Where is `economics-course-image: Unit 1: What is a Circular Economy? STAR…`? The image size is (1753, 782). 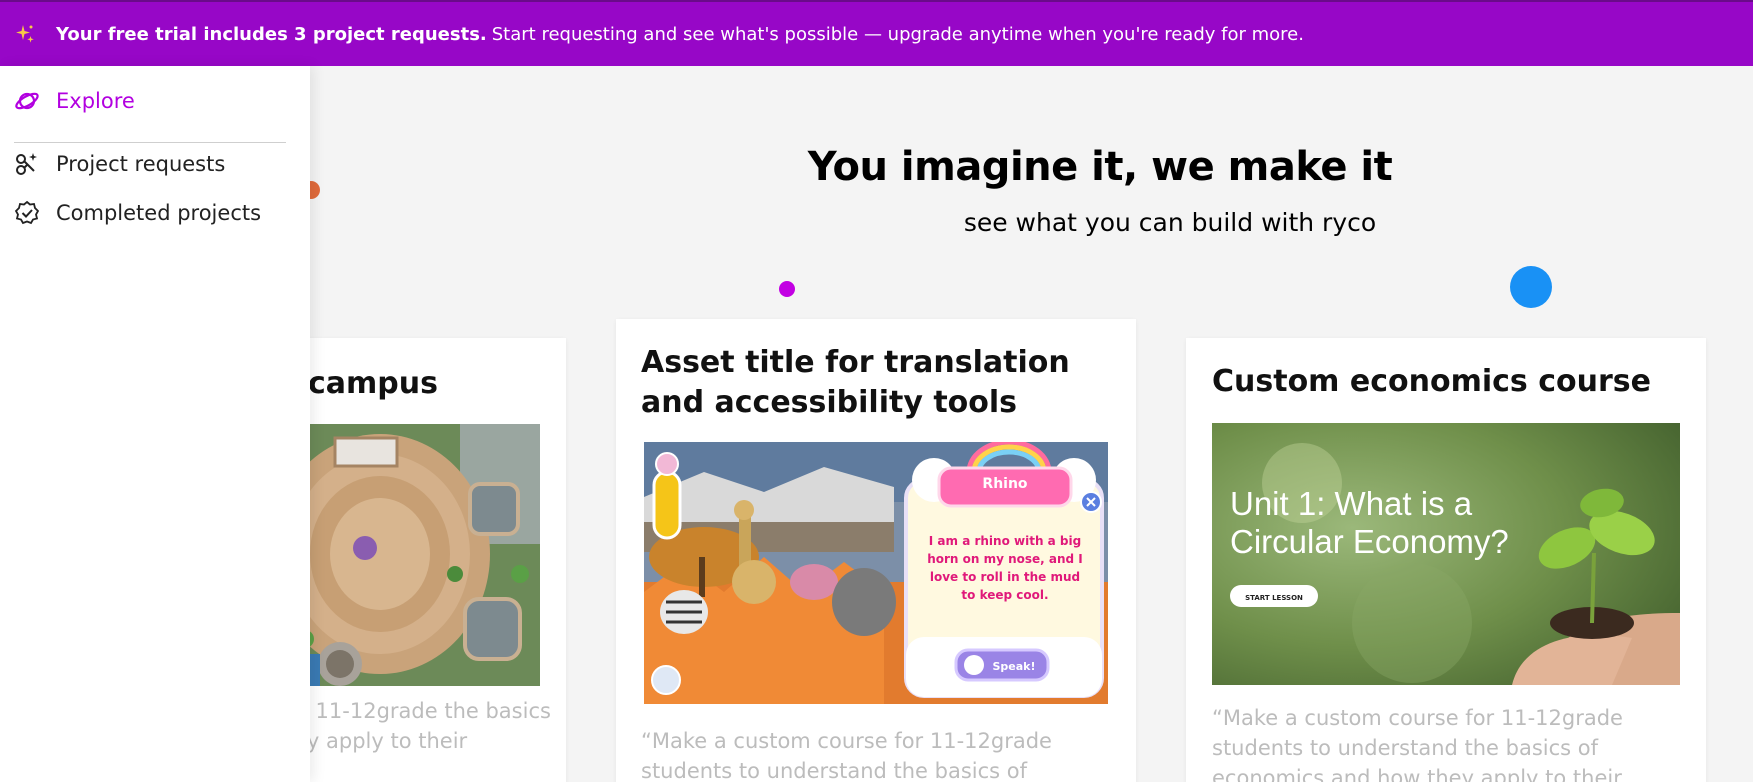 economics-course-image: Unit 1: What is a Circular Economy? STAR… is located at coordinates (1446, 554).